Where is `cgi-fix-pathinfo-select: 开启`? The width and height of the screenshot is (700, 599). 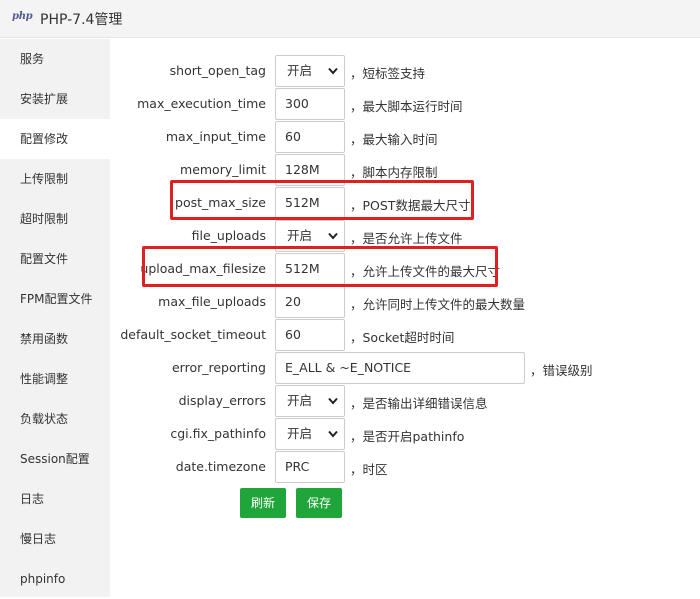
cgi-fix-pathinfo-select: 开启 is located at coordinates (310, 434).